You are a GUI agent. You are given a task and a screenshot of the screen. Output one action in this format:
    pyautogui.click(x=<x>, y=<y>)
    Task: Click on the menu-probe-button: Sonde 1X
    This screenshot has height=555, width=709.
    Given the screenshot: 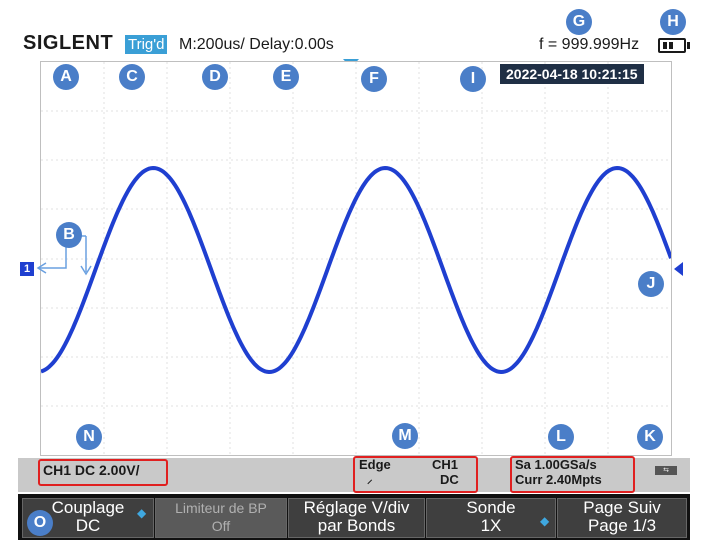 What is the action you would take?
    pyautogui.click(x=491, y=518)
    